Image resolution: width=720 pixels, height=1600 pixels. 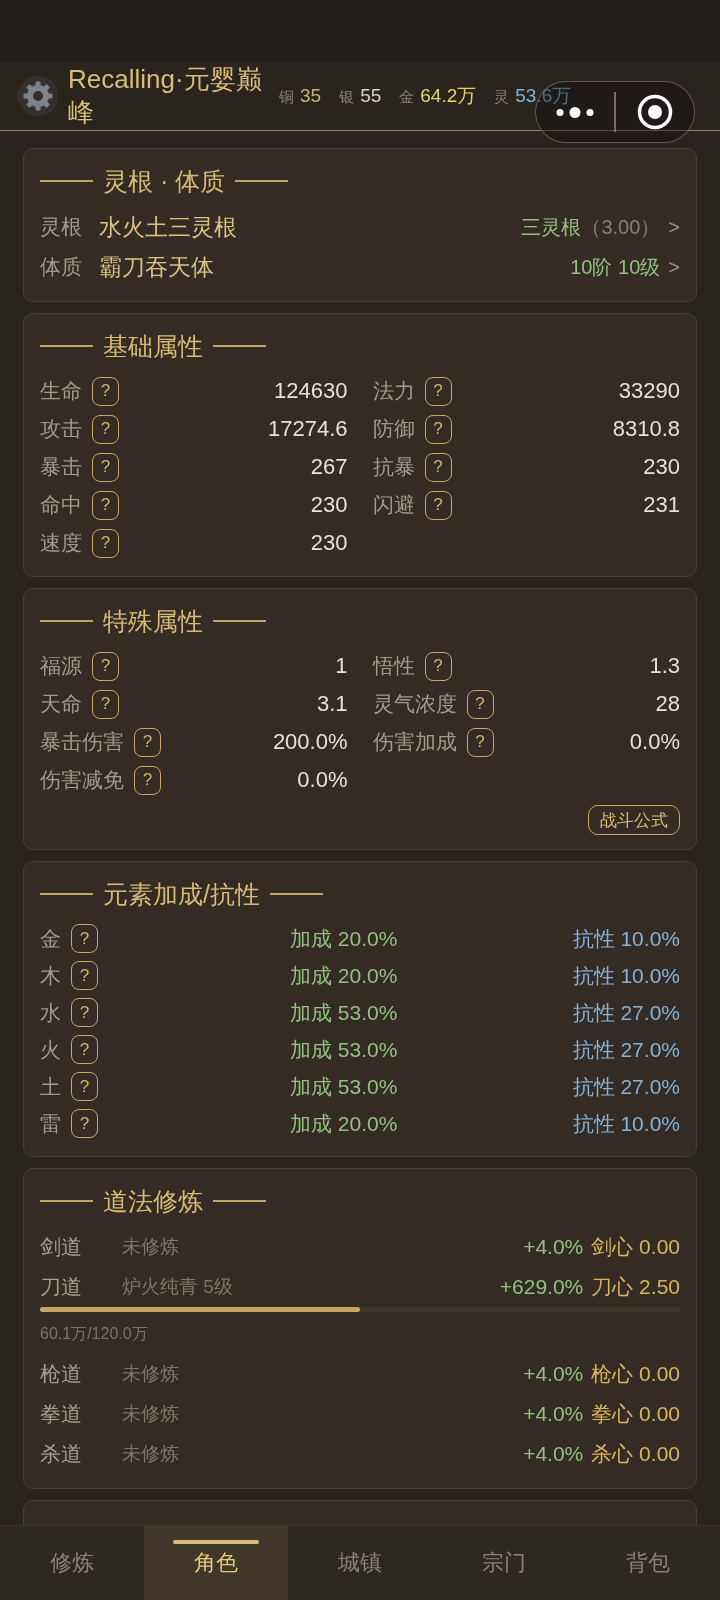 I want to click on circle-dot-icon, so click(x=654, y=112).